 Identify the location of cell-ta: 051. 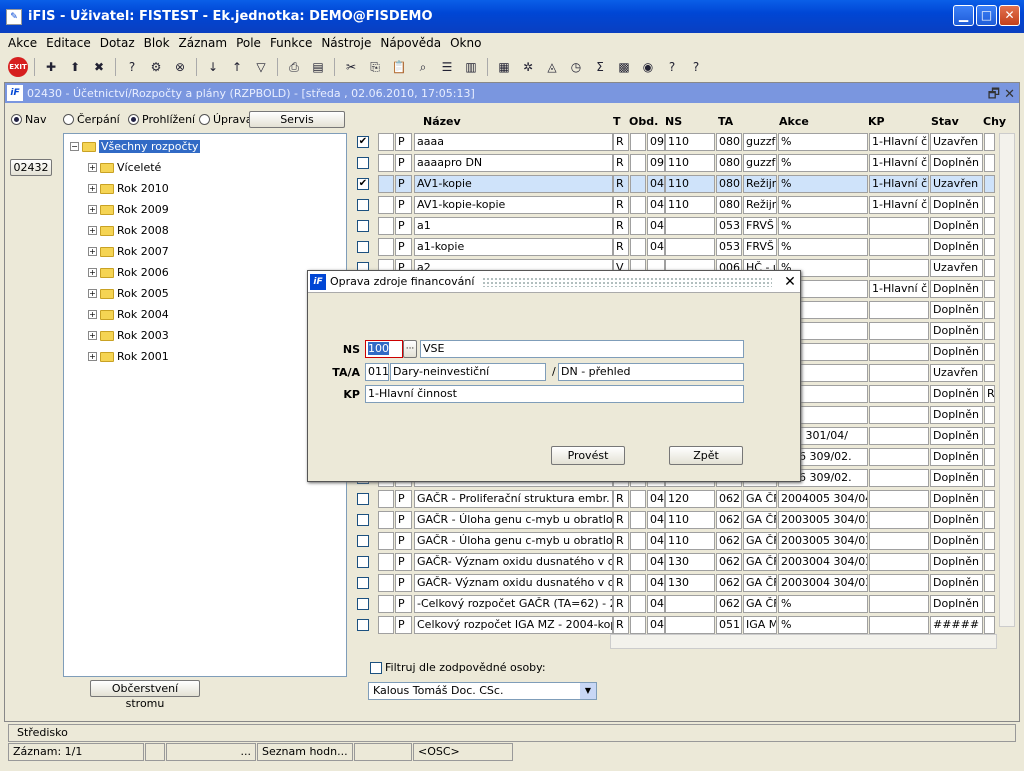
(729, 625).